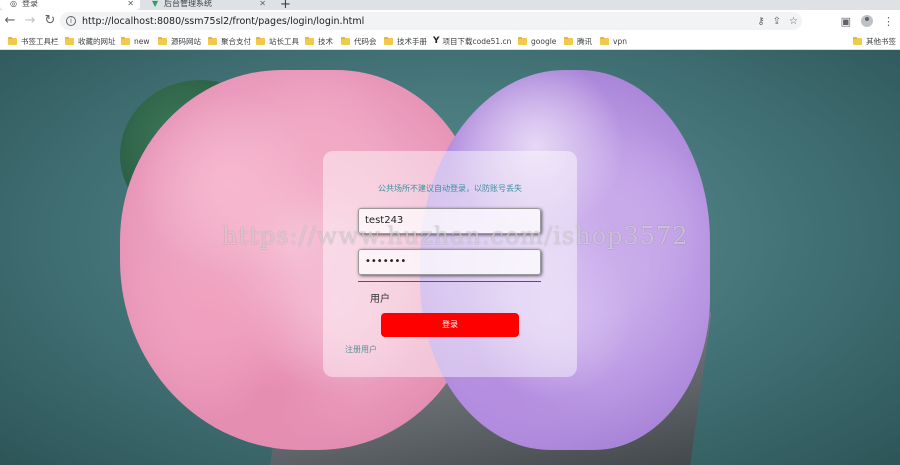 Image resolution: width=900 pixels, height=465 pixels. Describe the element at coordinates (10, 21) in the screenshot. I see `back-icon: ←` at that location.